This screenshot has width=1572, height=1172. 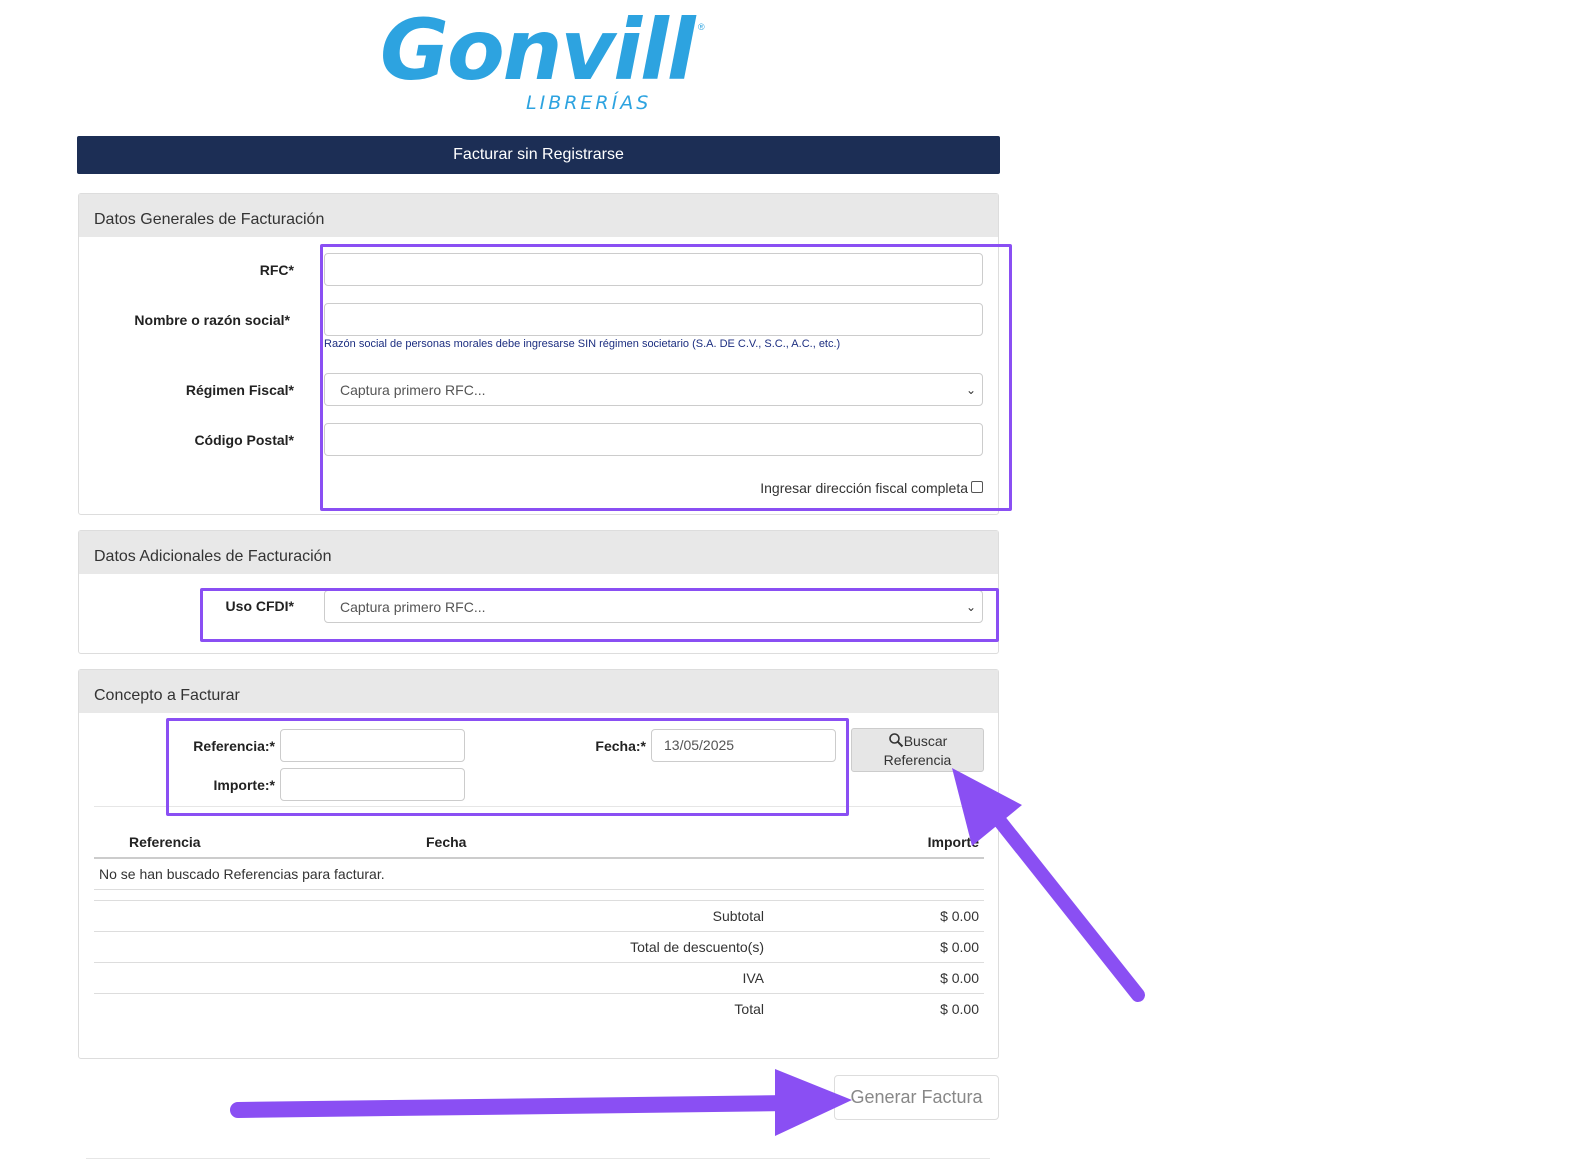 What do you see at coordinates (1066, 905) in the screenshot?
I see `arrow-shaft-buscar` at bounding box center [1066, 905].